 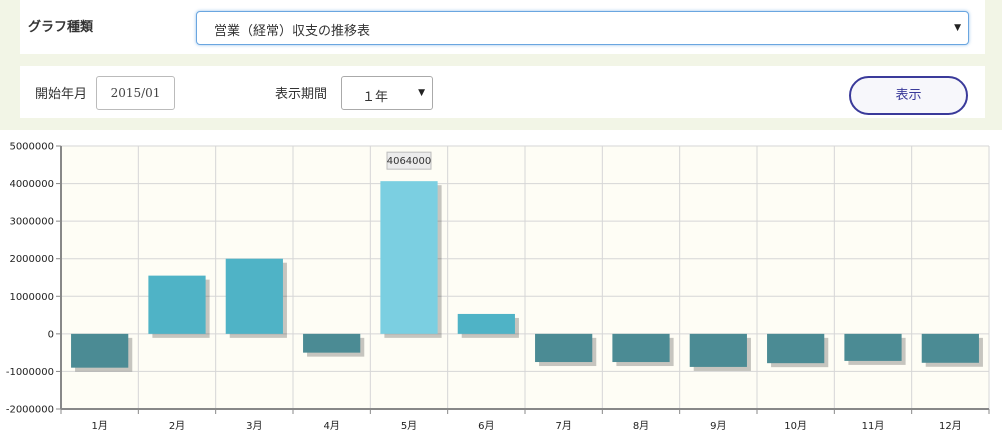 What do you see at coordinates (61, 27) in the screenshot?
I see `graph-type-label: グラフ種類` at bounding box center [61, 27].